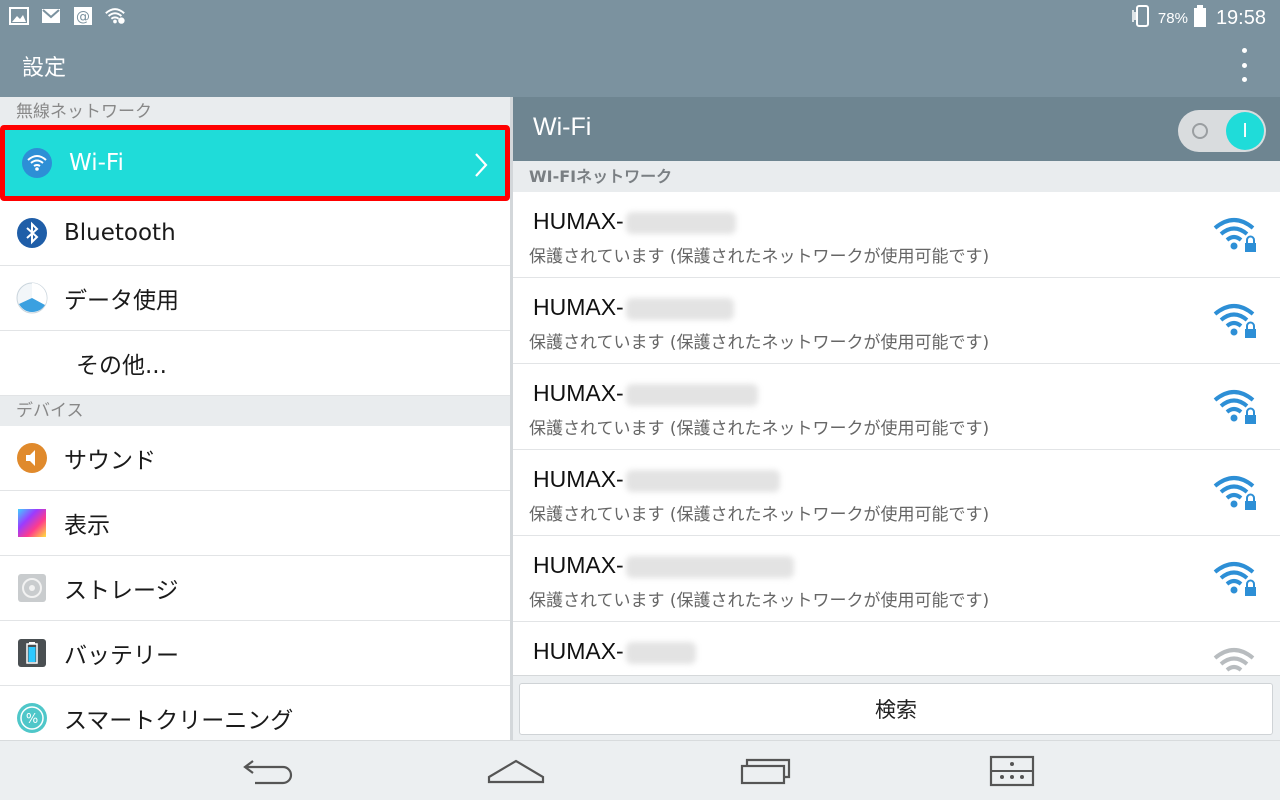 The width and height of the screenshot is (1280, 800). I want to click on wifi-icon, so click(37, 163).